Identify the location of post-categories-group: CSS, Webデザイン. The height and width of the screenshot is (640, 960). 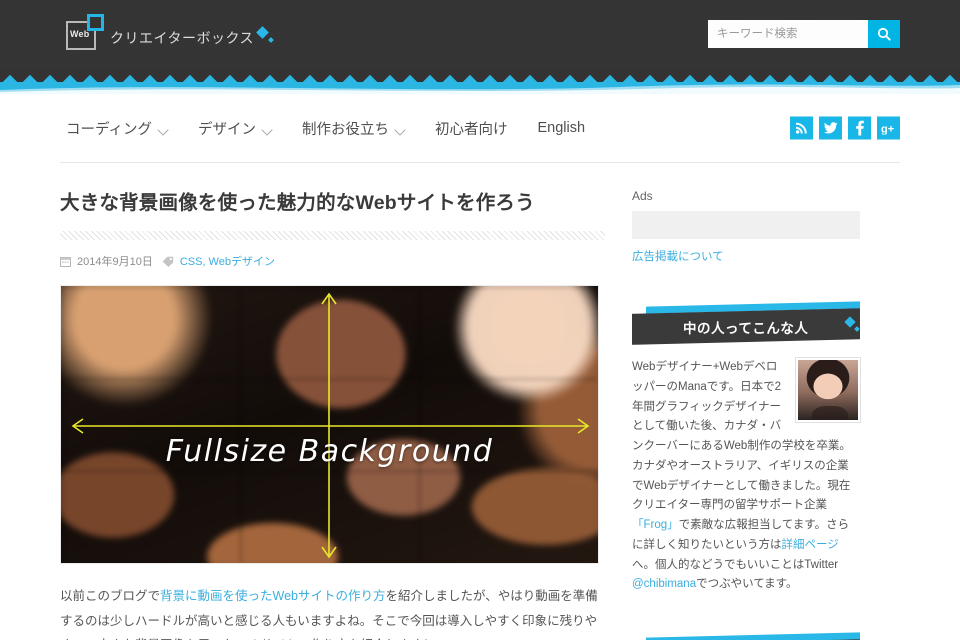
(218, 261).